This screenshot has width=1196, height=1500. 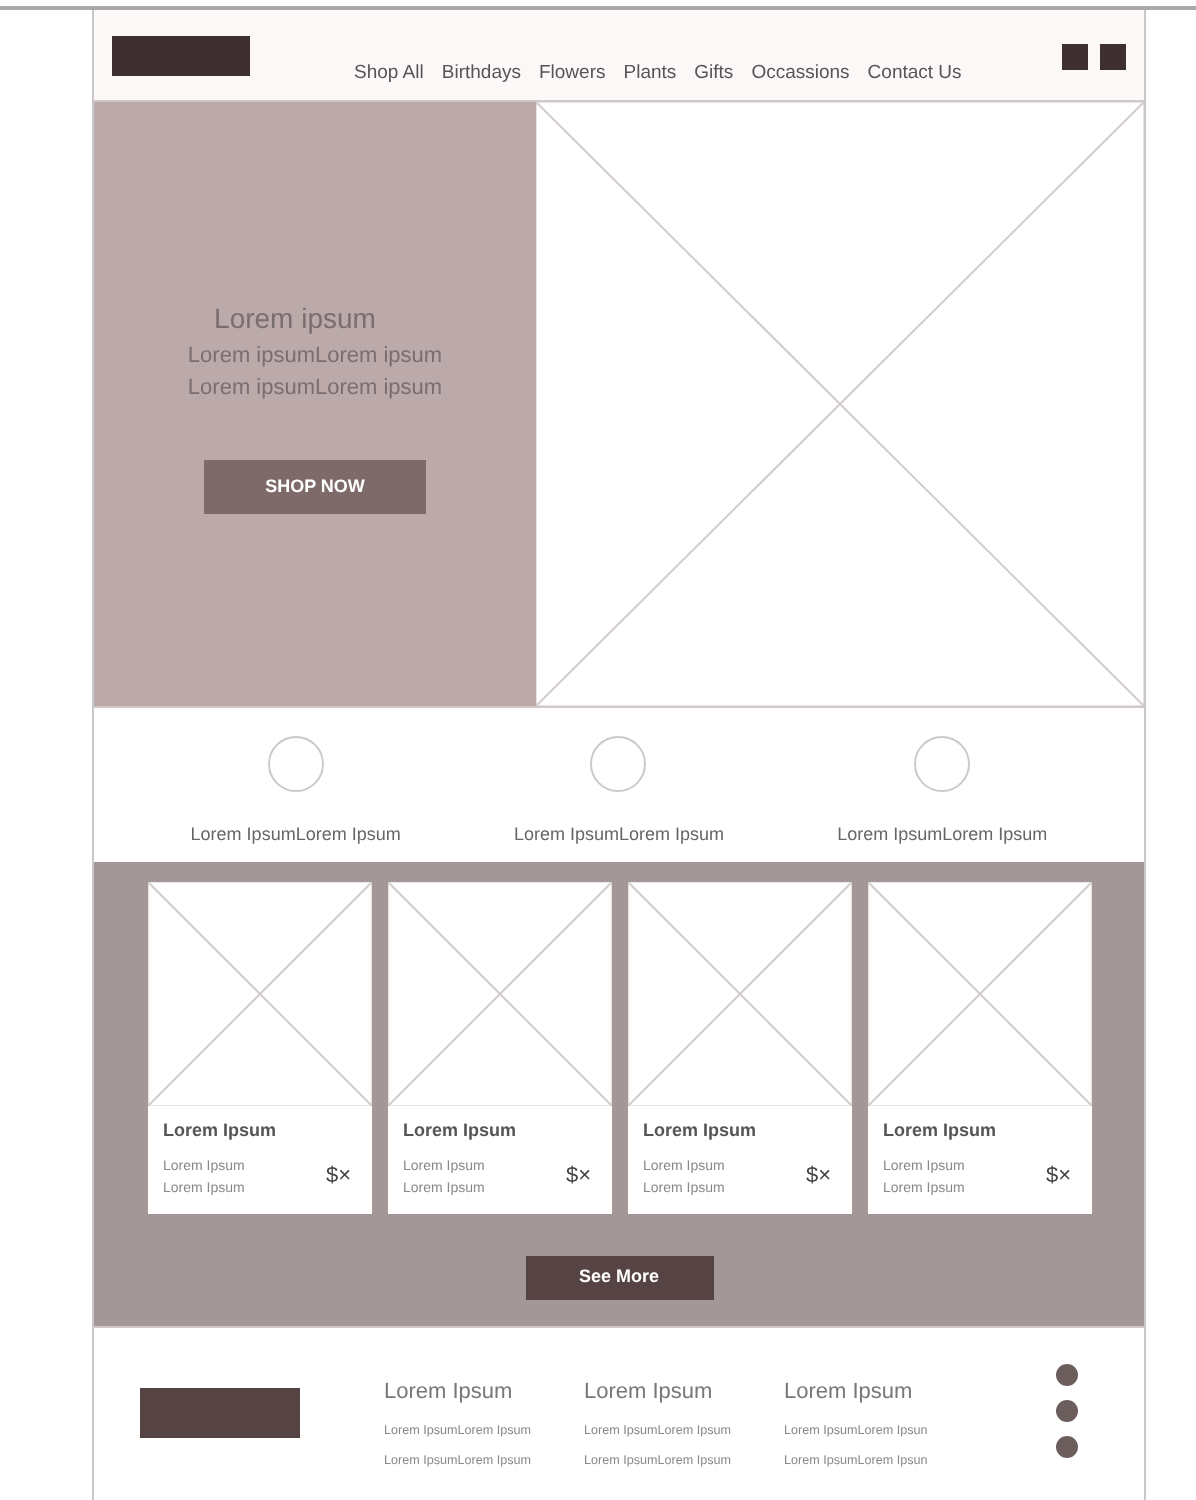 I want to click on nav-link: Plants, so click(x=650, y=74).